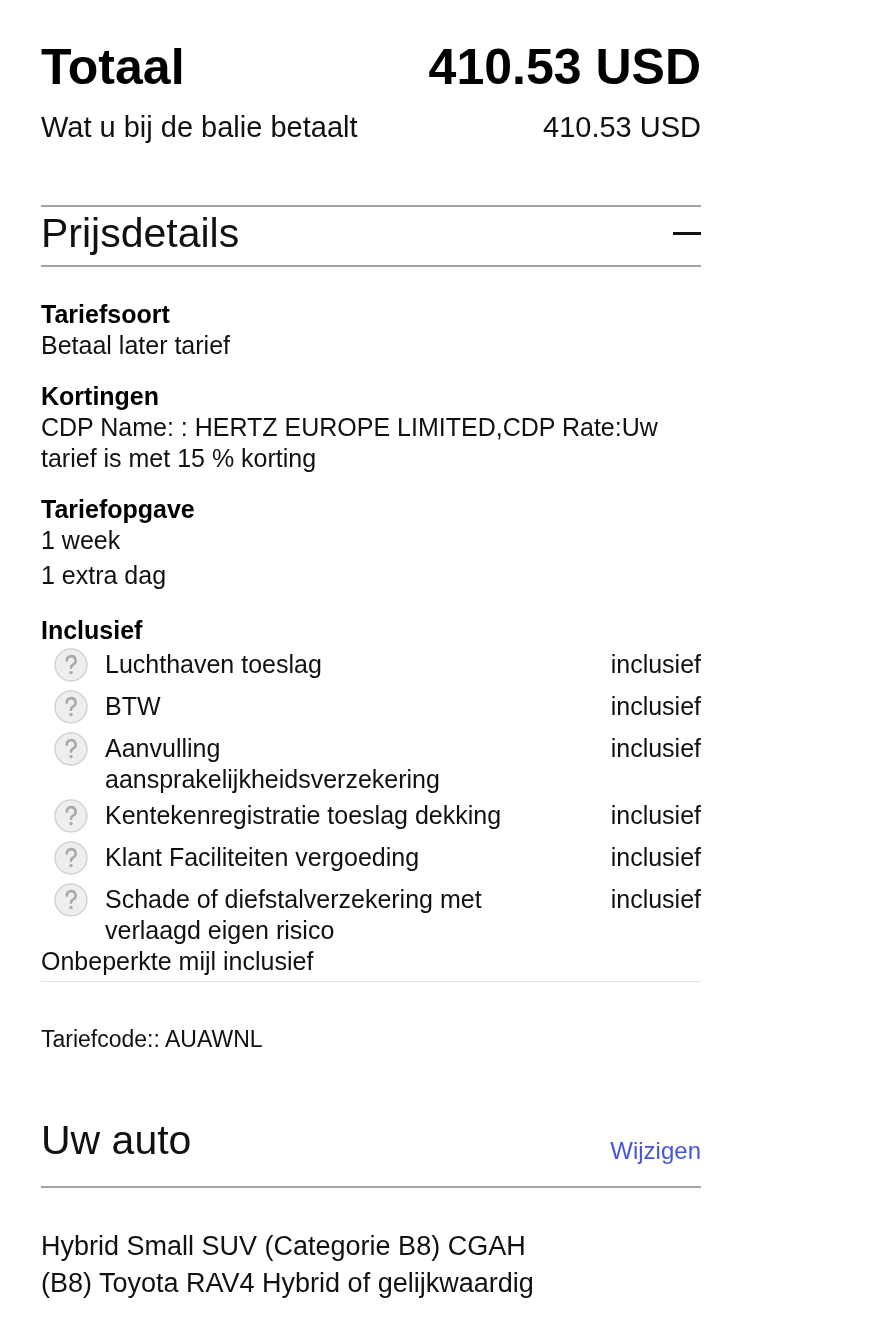 This screenshot has height=1340, width=870. Describe the element at coordinates (304, 815) in the screenshot. I see `fee-name: Kentekenregistratie toeslag dekking` at that location.